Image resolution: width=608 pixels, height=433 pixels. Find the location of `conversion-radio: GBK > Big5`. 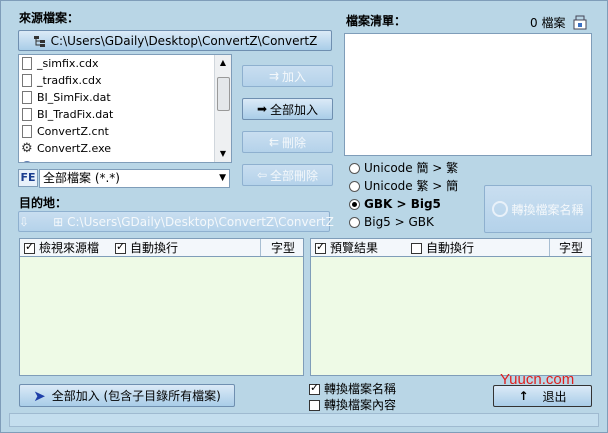

conversion-radio: GBK > Big5 is located at coordinates (414, 204).